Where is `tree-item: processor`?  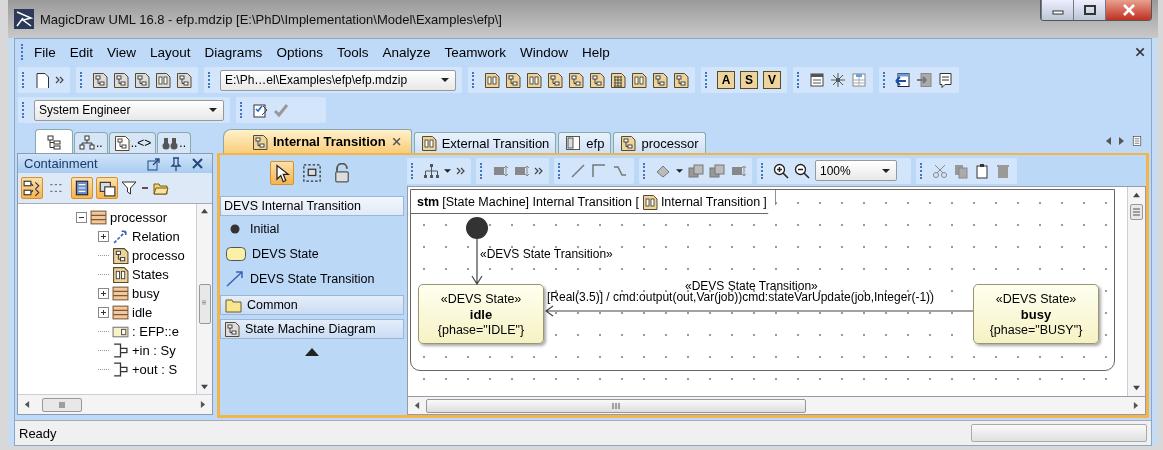 tree-item: processor is located at coordinates (139, 217).